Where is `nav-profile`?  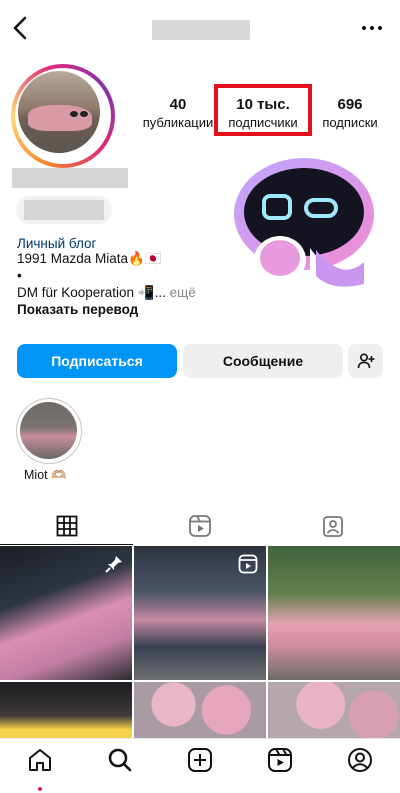 nav-profile is located at coordinates (360, 762).